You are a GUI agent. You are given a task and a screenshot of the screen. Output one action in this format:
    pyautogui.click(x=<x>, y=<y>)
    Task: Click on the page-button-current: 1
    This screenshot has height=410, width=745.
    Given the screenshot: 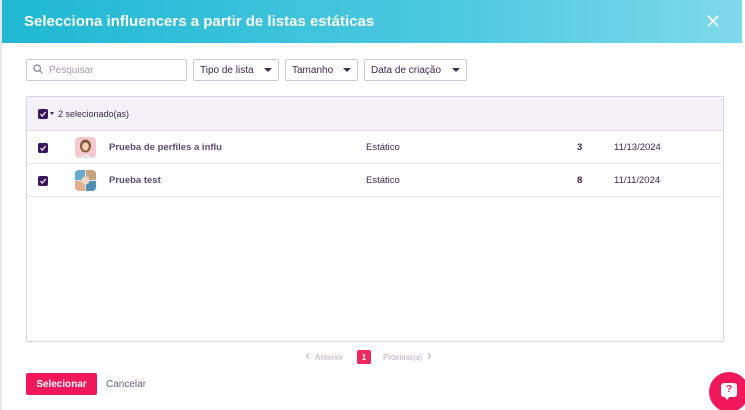 What is the action you would take?
    pyautogui.click(x=364, y=357)
    